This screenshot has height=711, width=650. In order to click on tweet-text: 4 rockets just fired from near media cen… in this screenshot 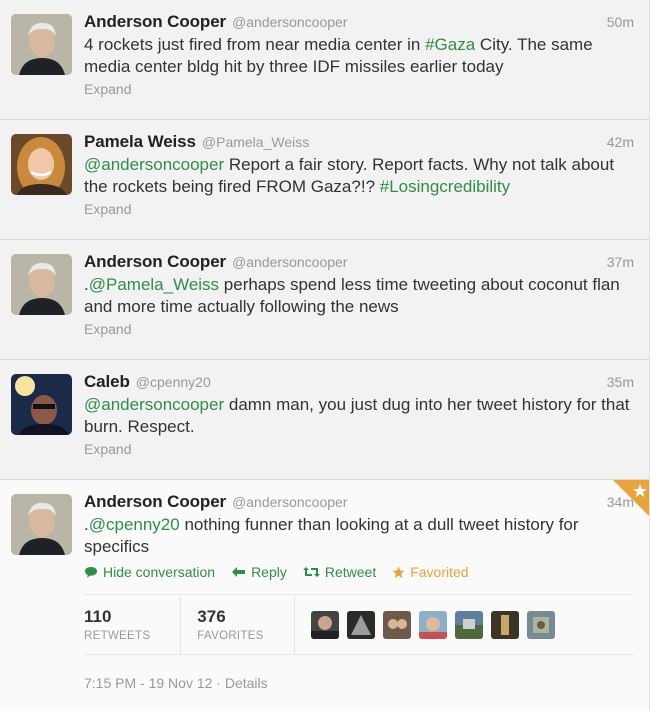, I will do `click(361, 56)`.